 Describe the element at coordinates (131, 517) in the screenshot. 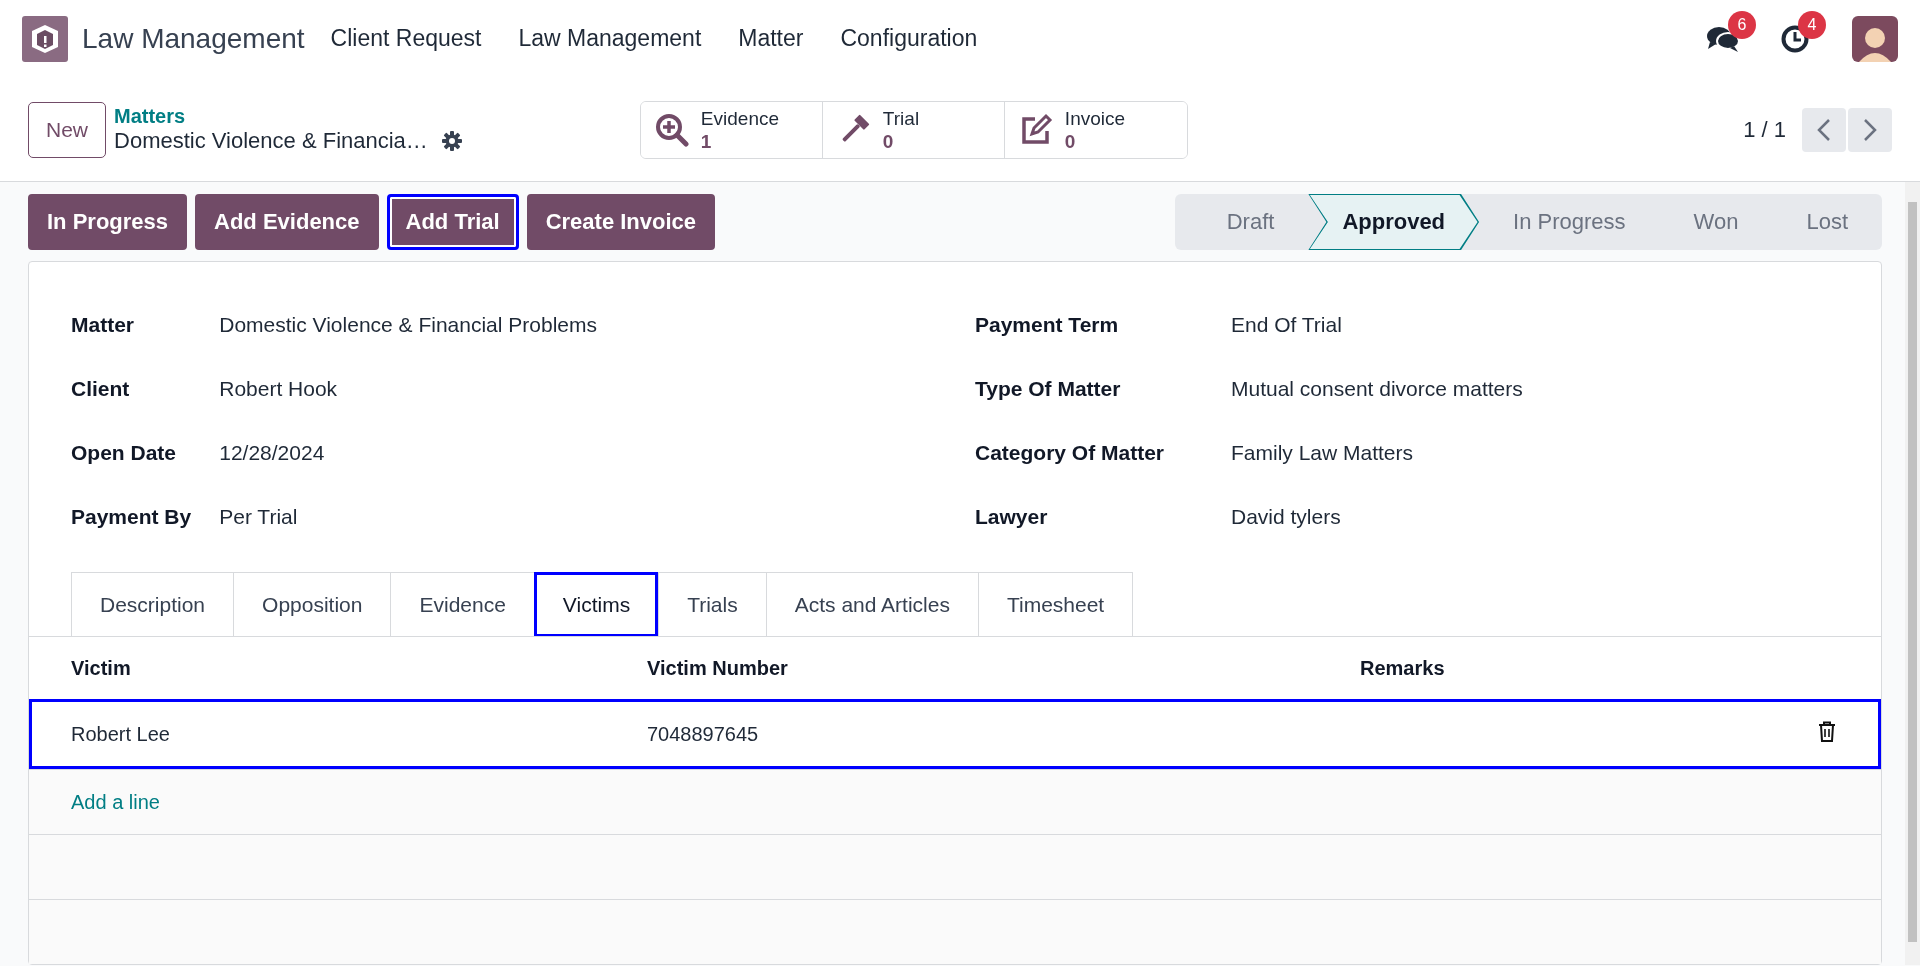

I see `field-label: Payment By` at that location.